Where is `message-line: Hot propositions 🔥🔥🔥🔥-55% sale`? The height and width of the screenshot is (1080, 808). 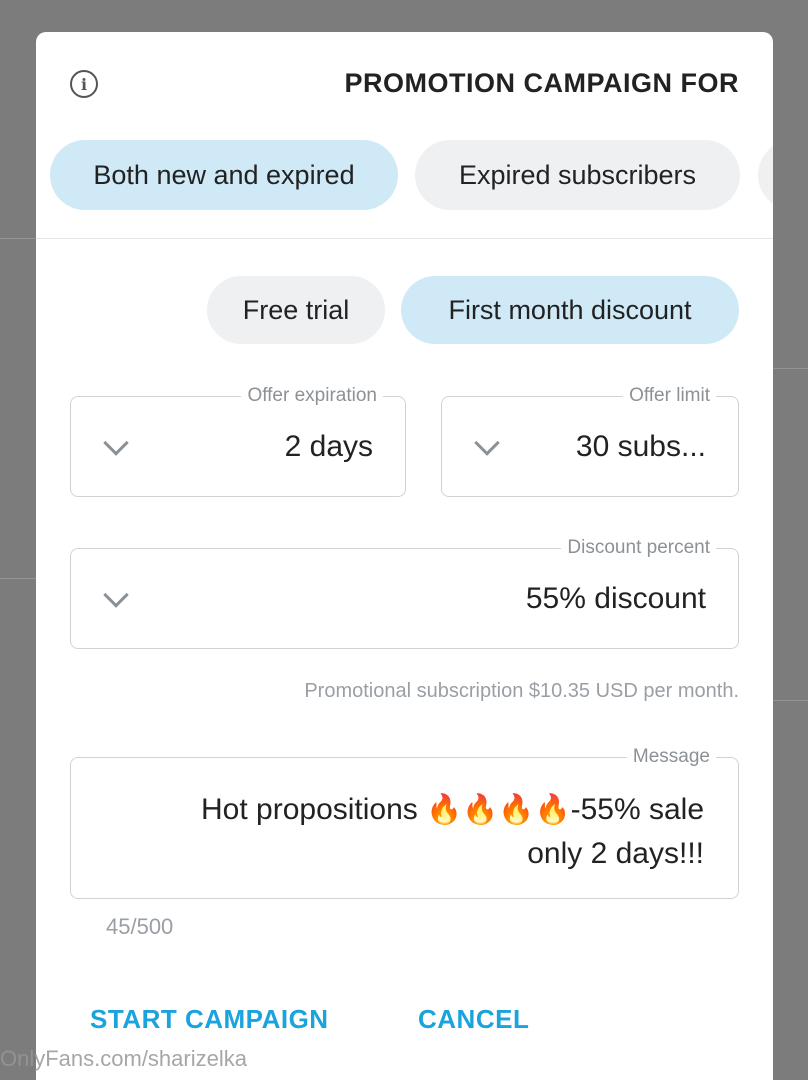 message-line: Hot propositions 🔥🔥🔥🔥-55% sale is located at coordinates (404, 810).